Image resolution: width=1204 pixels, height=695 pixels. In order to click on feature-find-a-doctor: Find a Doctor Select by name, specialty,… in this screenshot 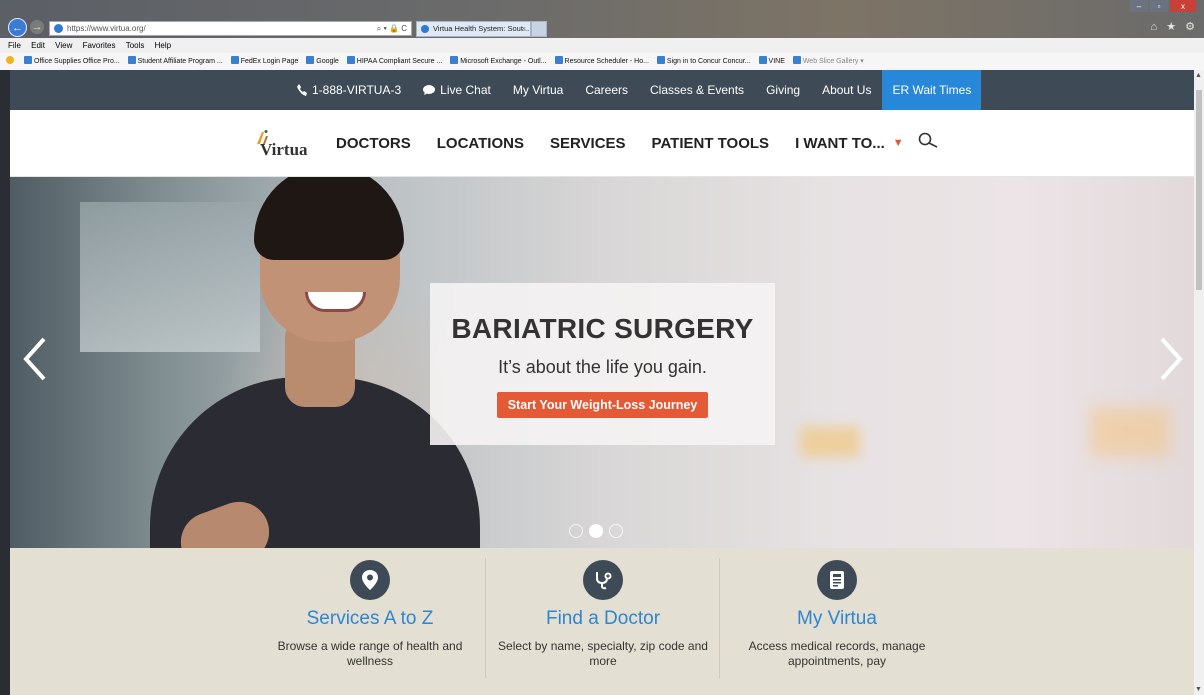, I will do `click(603, 621)`.